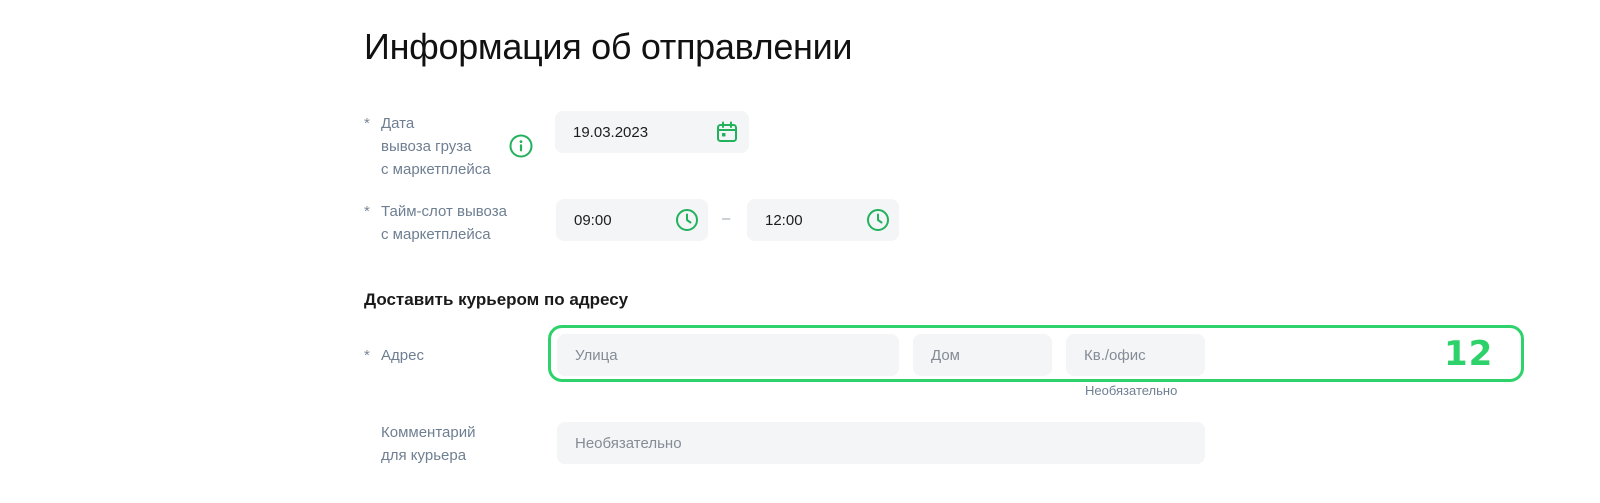 The height and width of the screenshot is (503, 1600). I want to click on delivery-section-title: Доставить курьером по адресу, so click(496, 299).